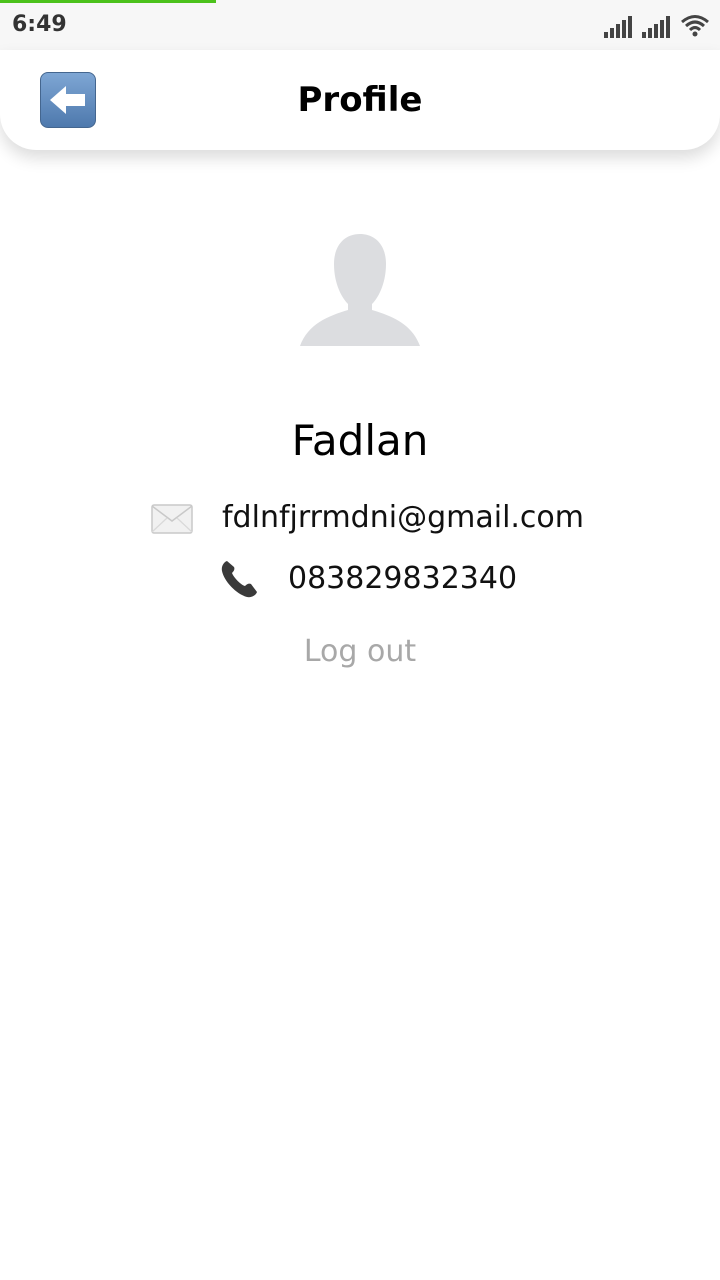 This screenshot has width=720, height=1280. I want to click on status-bar: 6:49, so click(360, 25).